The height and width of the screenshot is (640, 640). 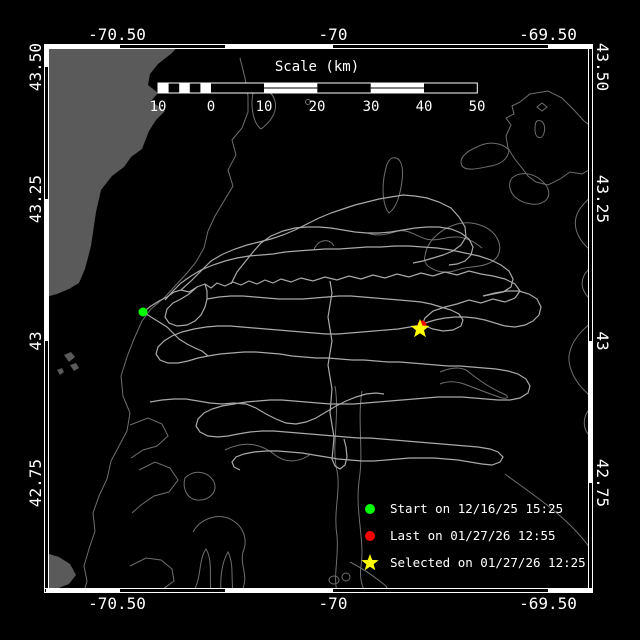 I want to click on lon-tick-label-bottom: -70, so click(x=333, y=603).